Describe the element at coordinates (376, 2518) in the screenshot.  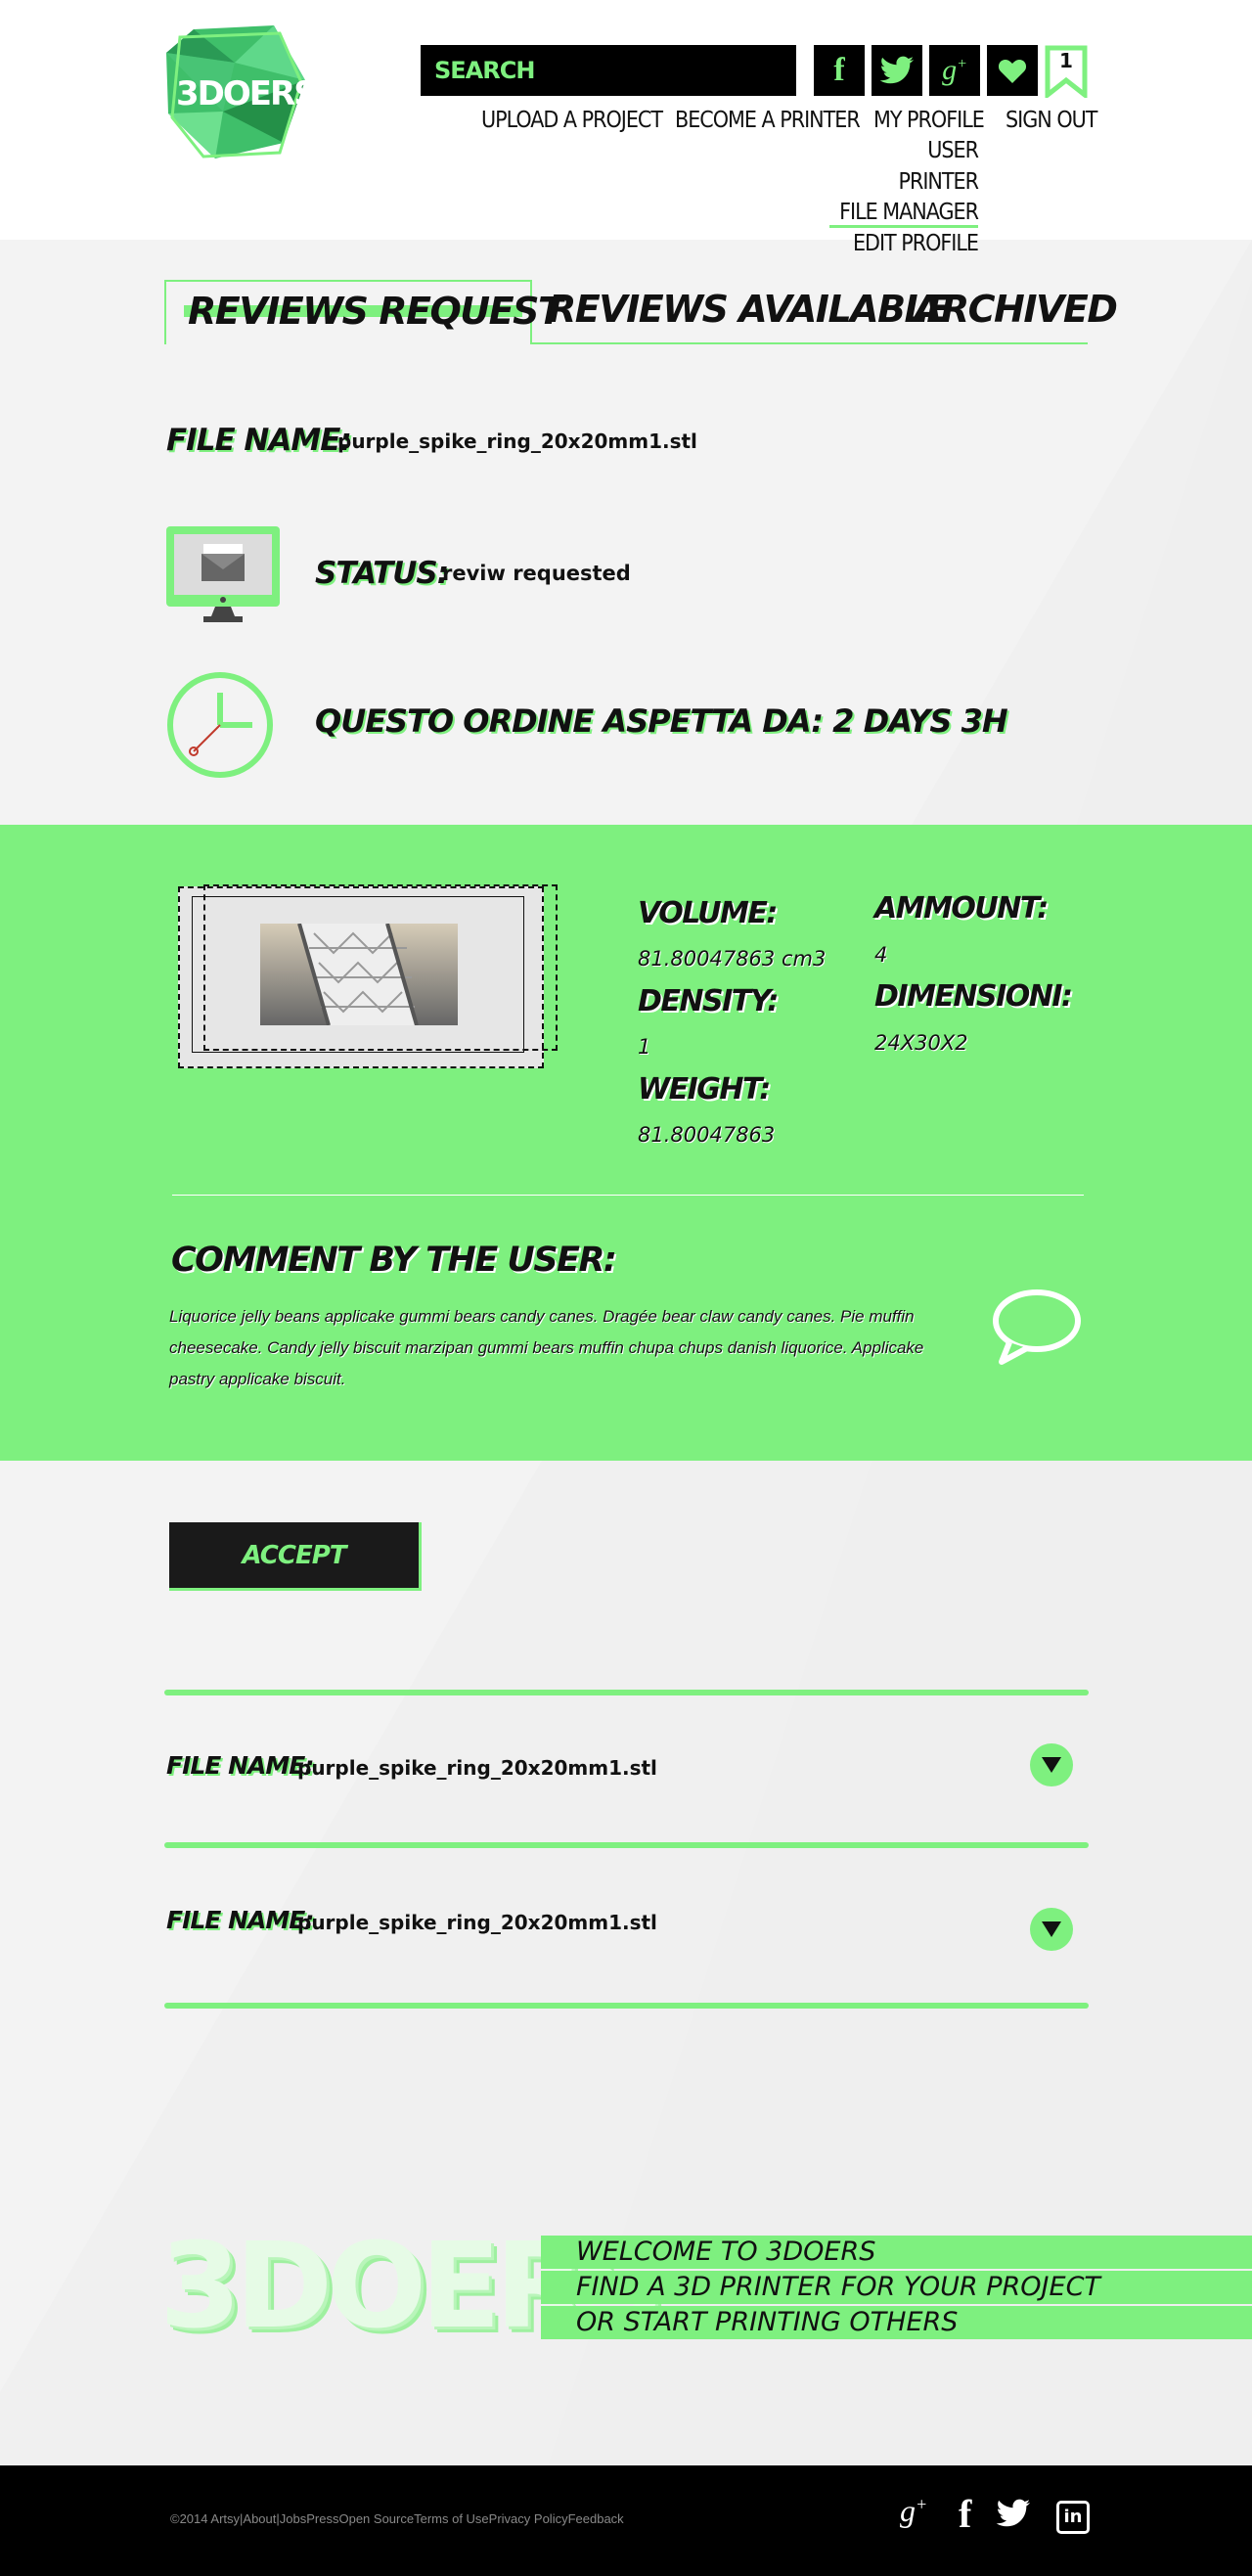
I see `footer-link-open-source: Open Source` at that location.